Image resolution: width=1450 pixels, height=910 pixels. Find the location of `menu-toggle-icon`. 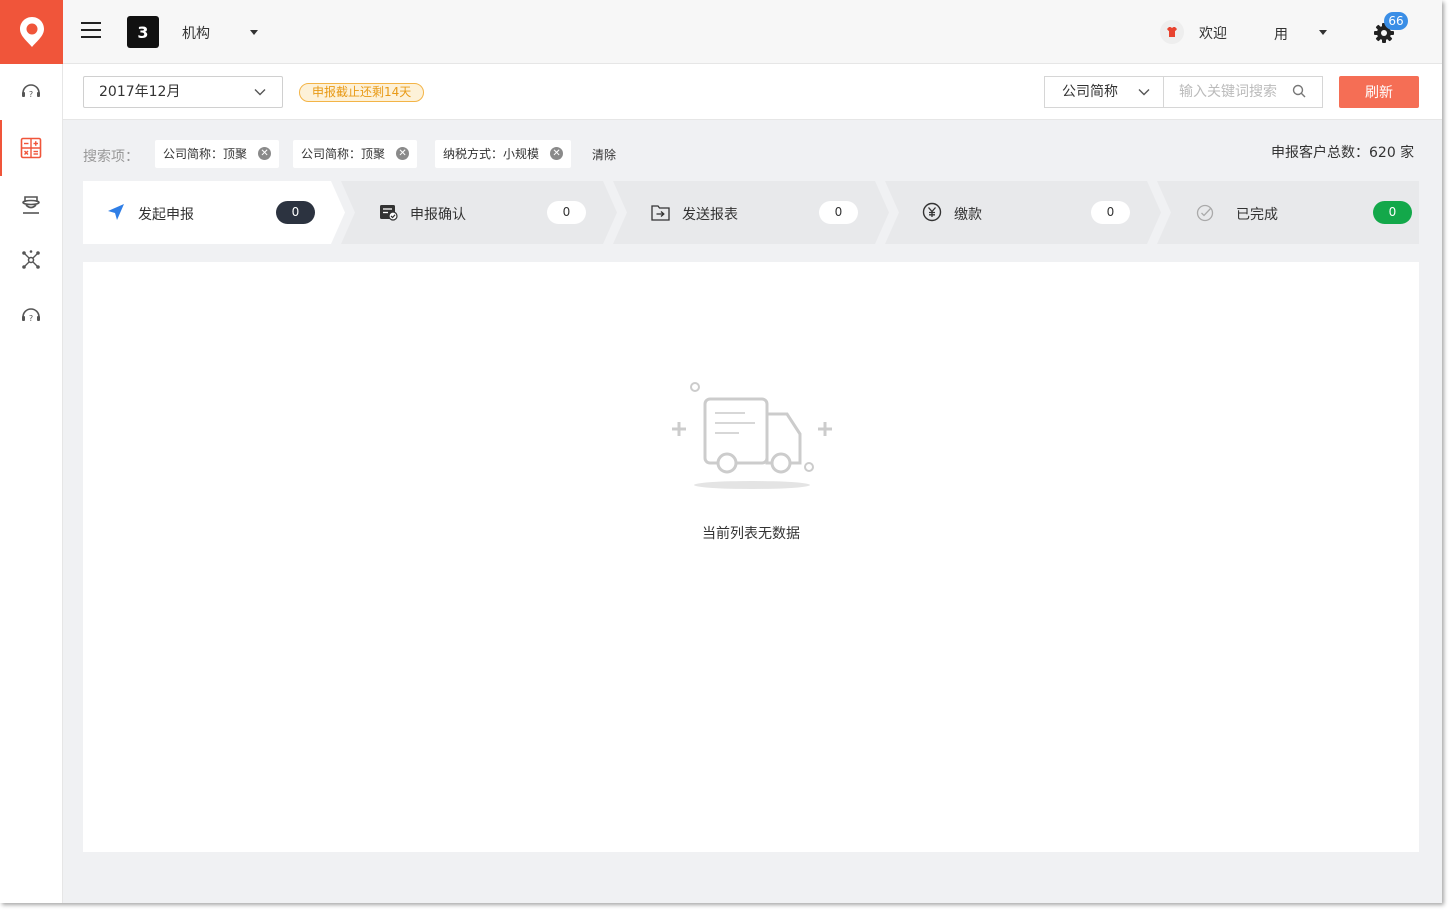

menu-toggle-icon is located at coordinates (91, 31).